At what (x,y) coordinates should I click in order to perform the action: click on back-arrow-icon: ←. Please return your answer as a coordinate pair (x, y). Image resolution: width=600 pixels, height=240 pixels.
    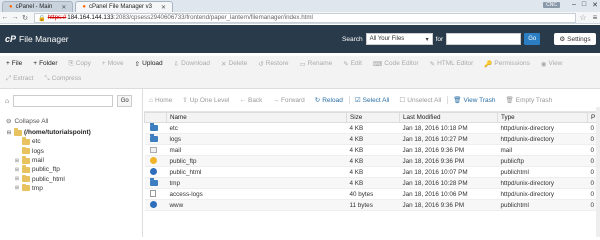
    Looking at the image, I should click on (5, 17).